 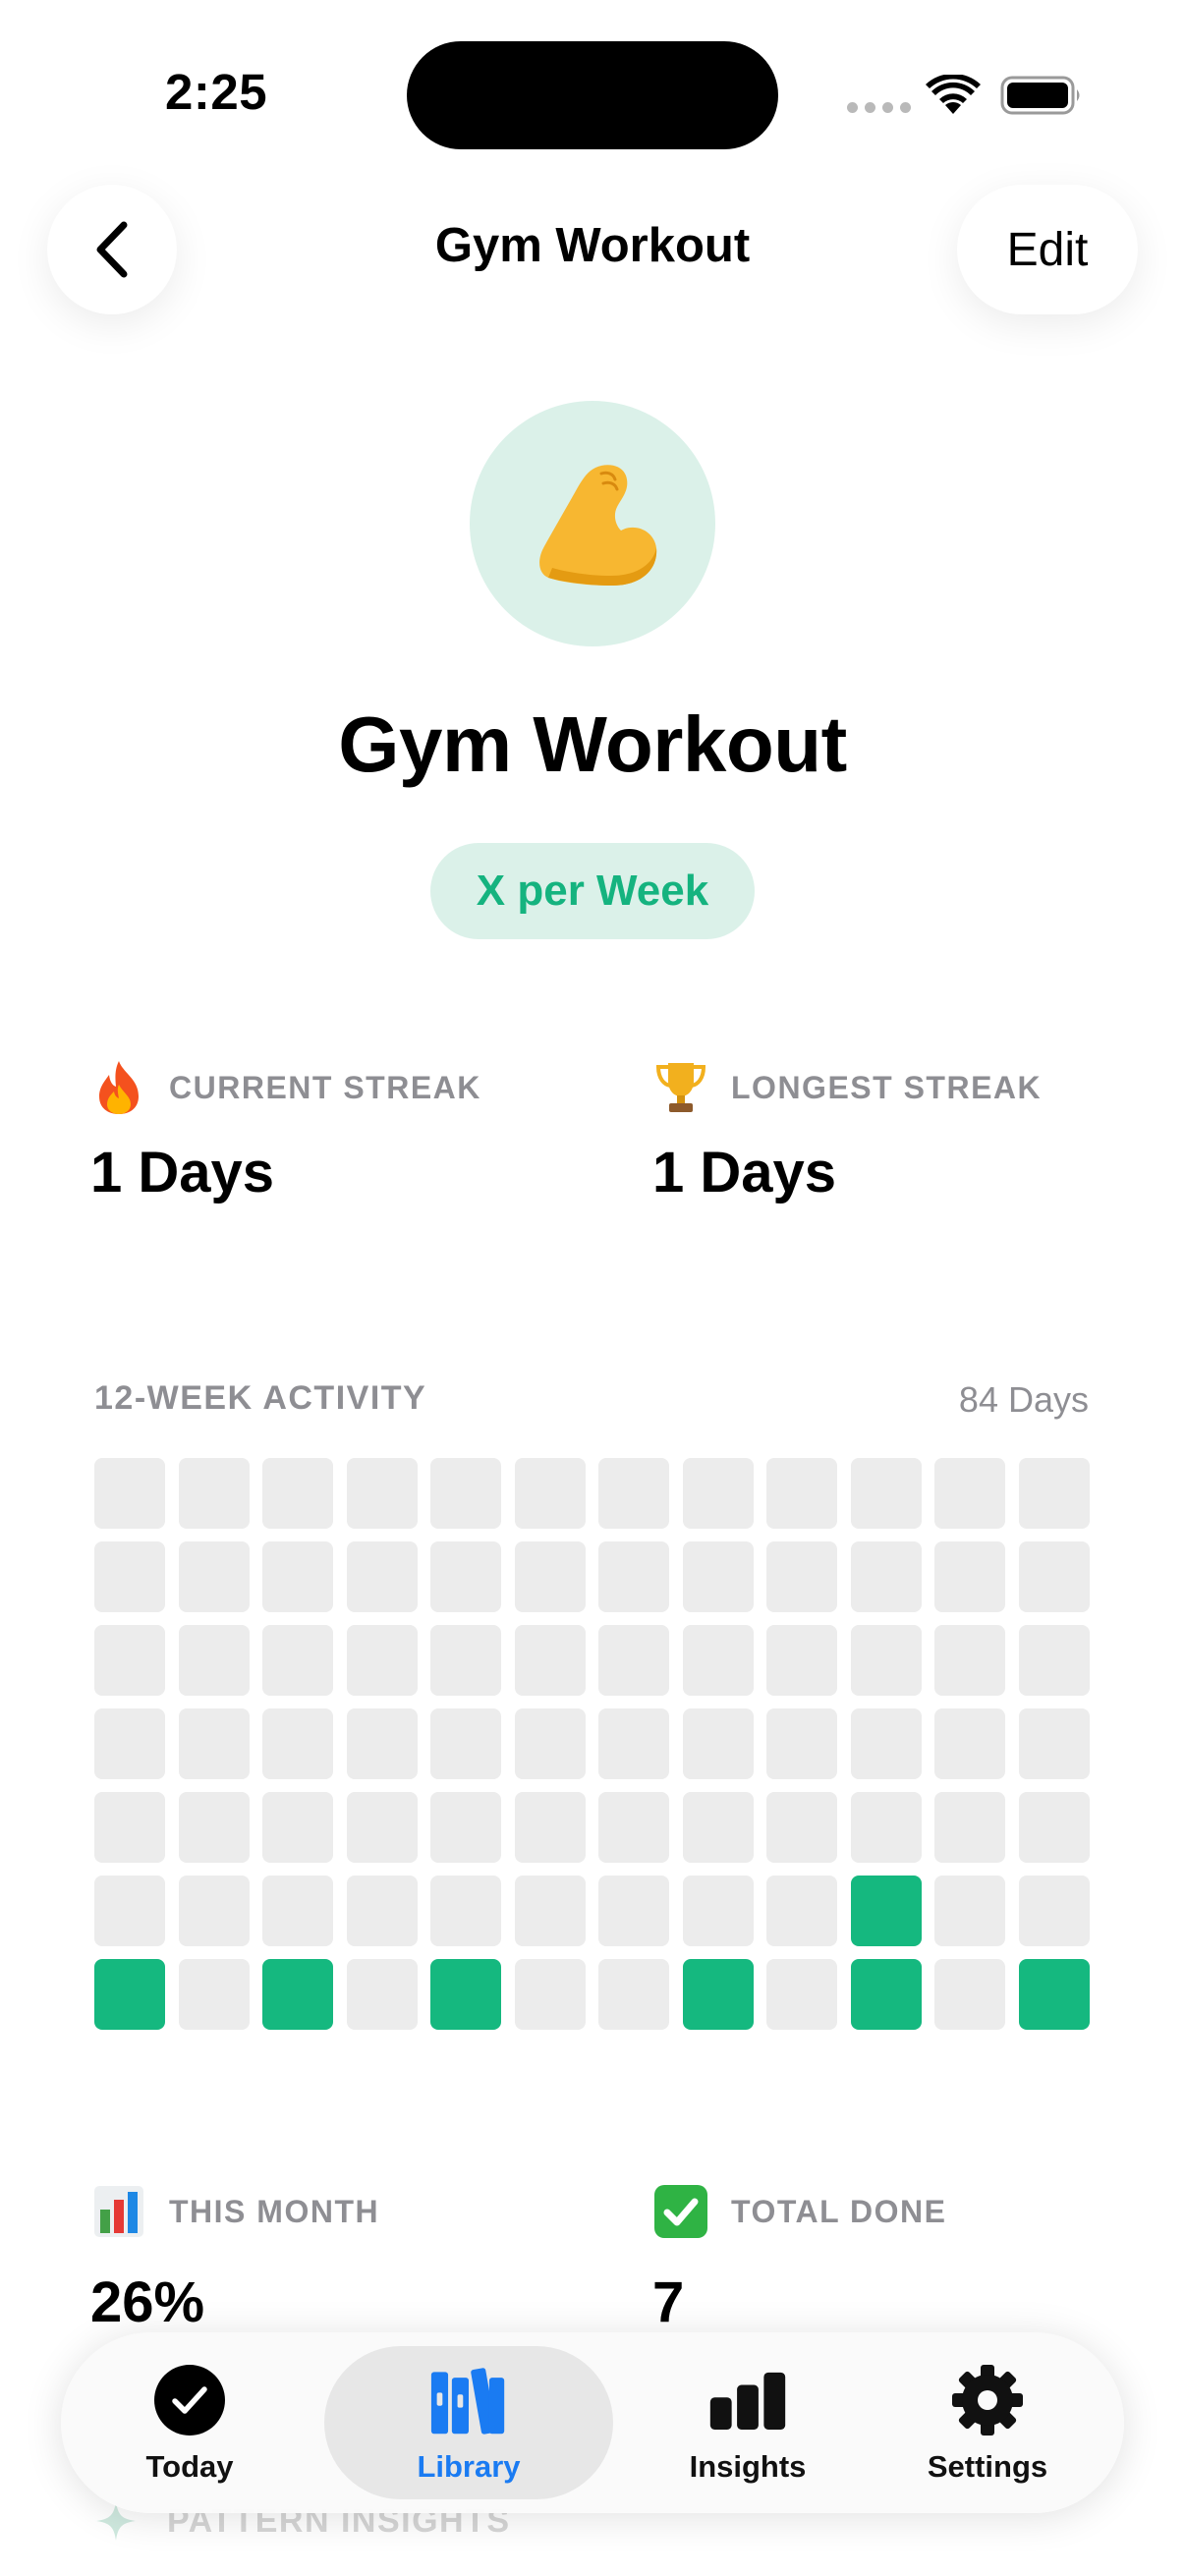 I want to click on bar-chart-icon, so click(x=748, y=2400).